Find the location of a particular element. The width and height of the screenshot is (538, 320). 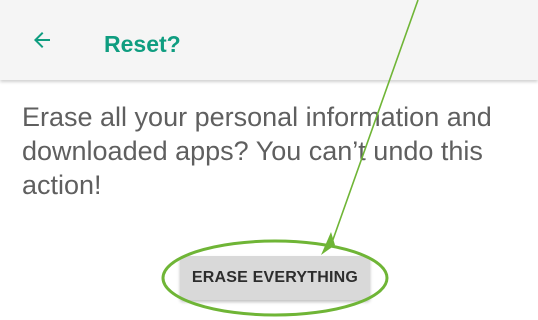

page-title: Reset? is located at coordinates (142, 44).